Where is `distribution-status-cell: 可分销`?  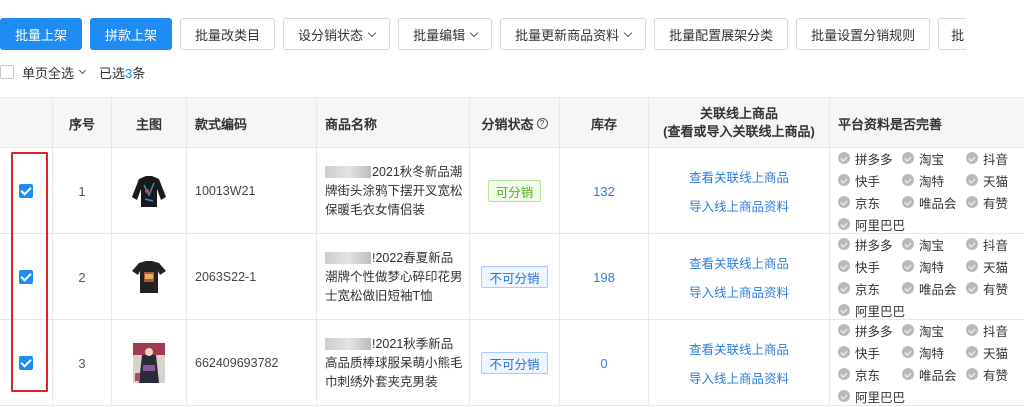
distribution-status-cell: 可分销 is located at coordinates (514, 191).